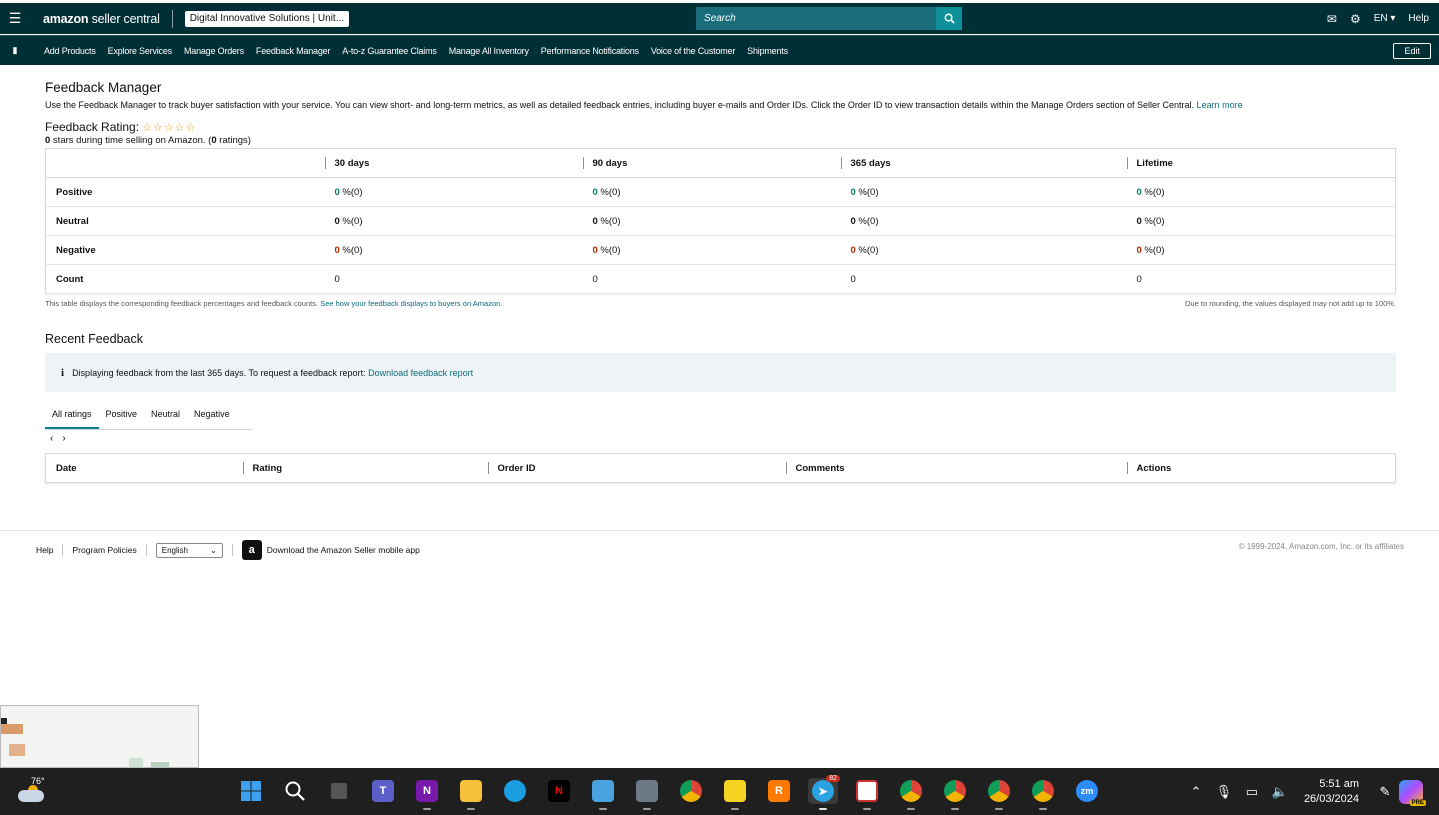 The image size is (1439, 815). I want to click on teams-app: T, so click(383, 791).